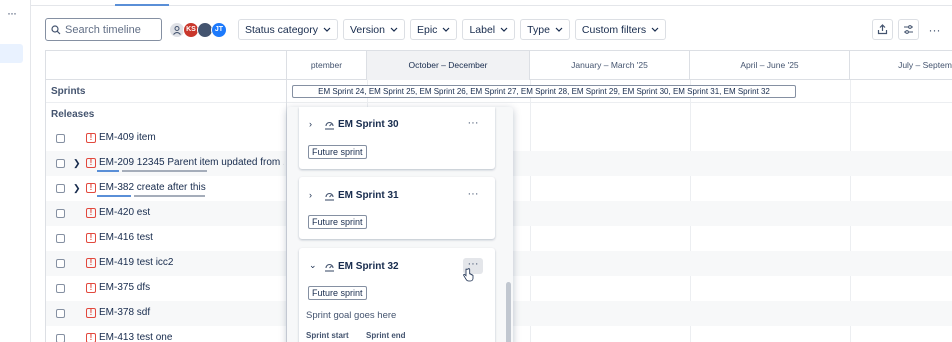 The image size is (952, 342). I want to click on hand-cursor-icon, so click(468, 275).